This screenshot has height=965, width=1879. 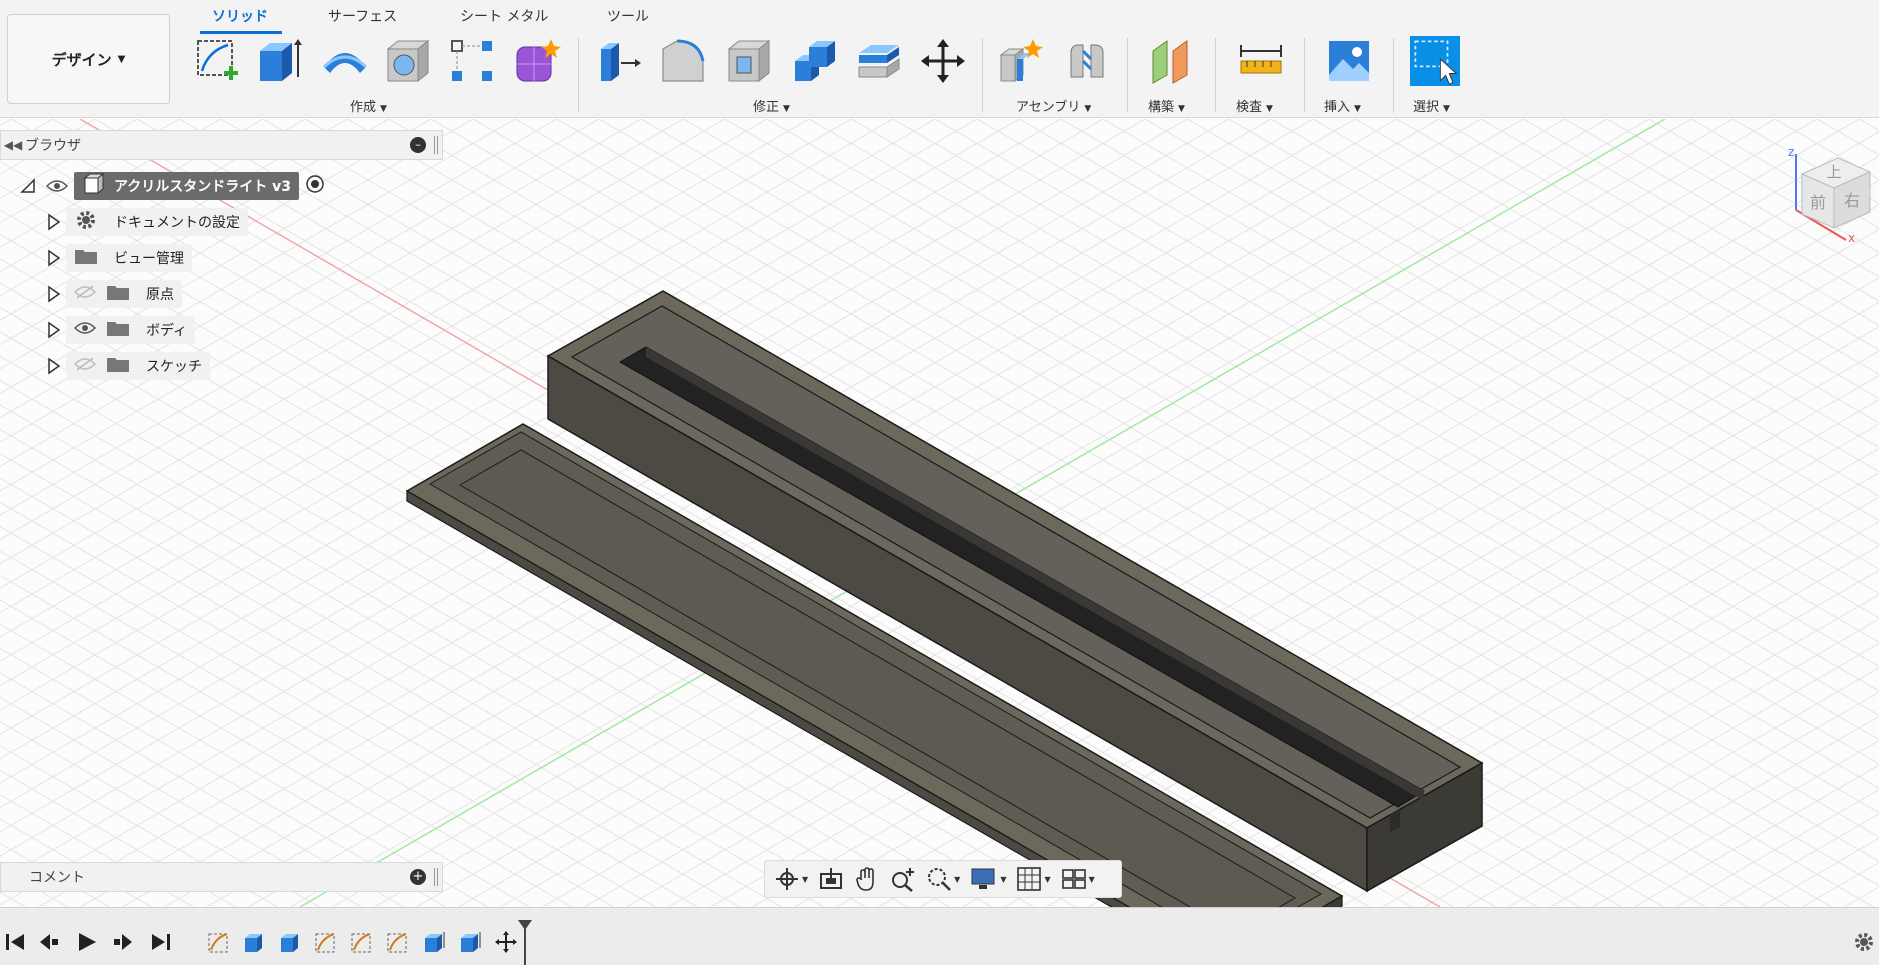 I want to click on toolbar-divider, so click(x=1304, y=75).